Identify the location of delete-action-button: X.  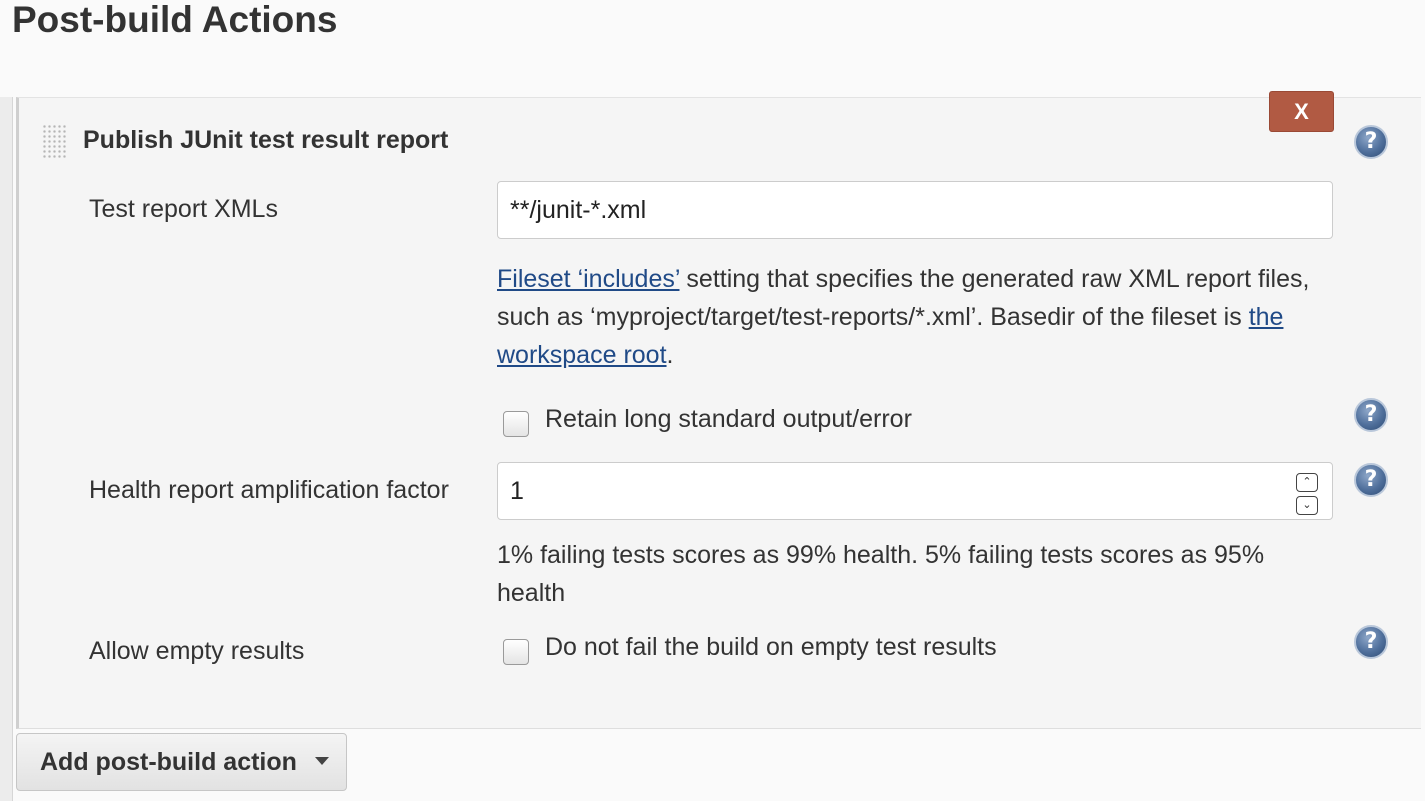
(1301, 111).